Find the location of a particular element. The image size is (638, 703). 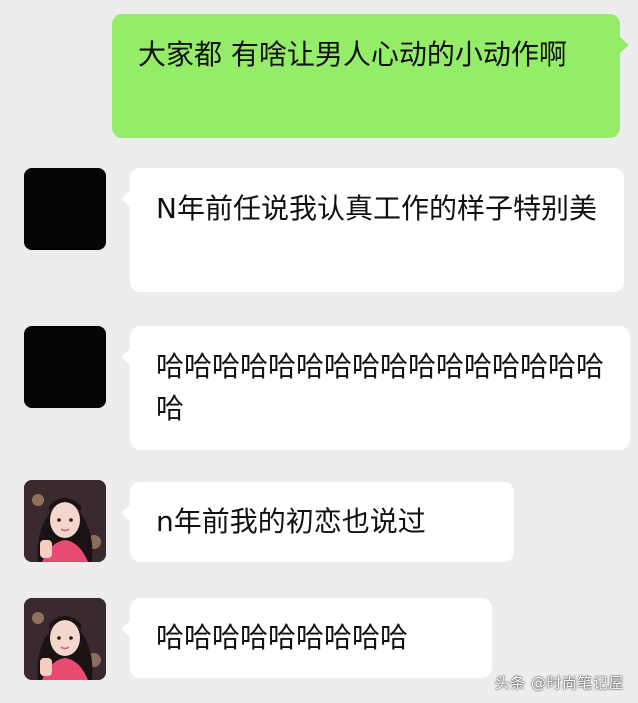

message-bubble-incoming: N年前任说我认真工作的样子特别美 is located at coordinates (372, 230).